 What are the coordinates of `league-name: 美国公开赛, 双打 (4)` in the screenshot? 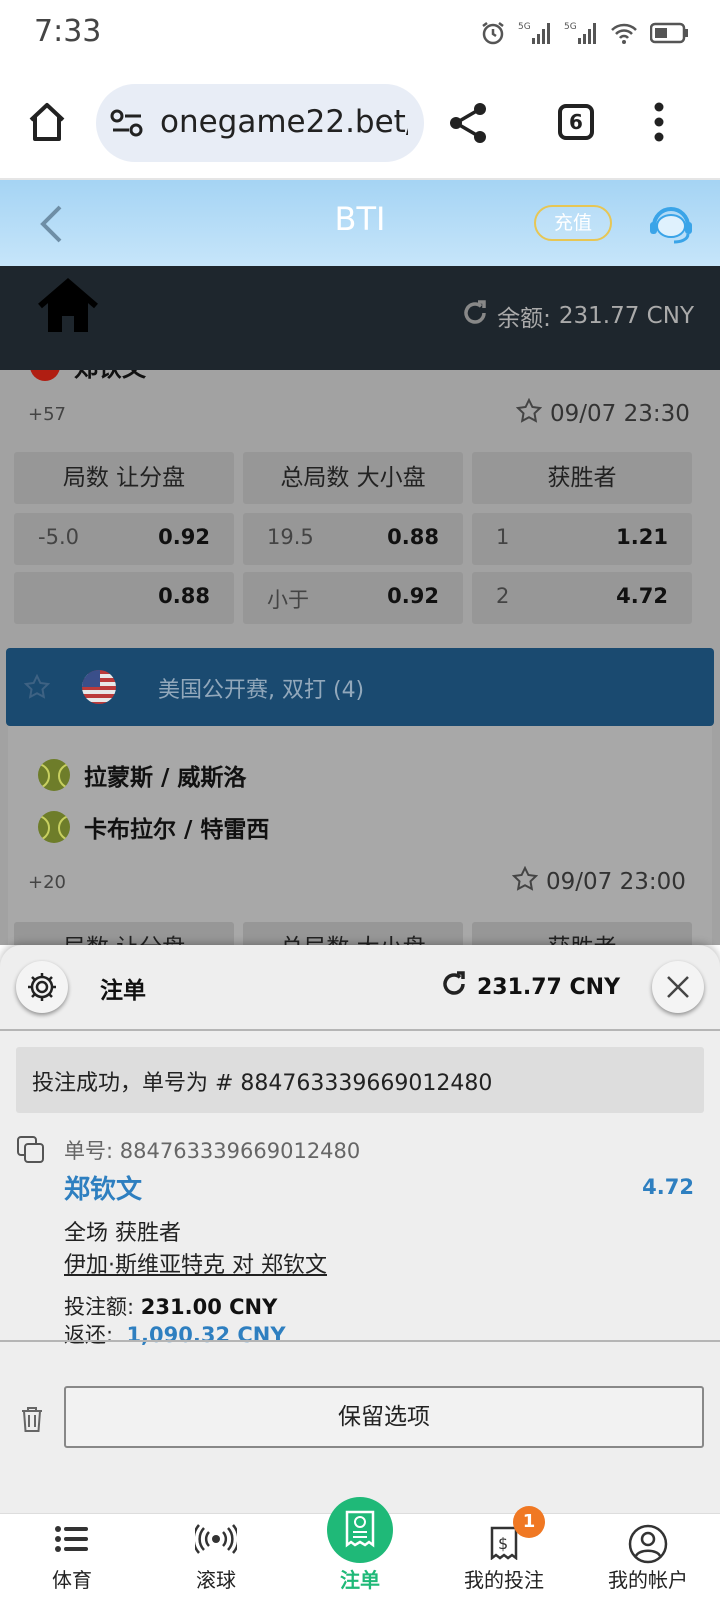 It's located at (261, 690).